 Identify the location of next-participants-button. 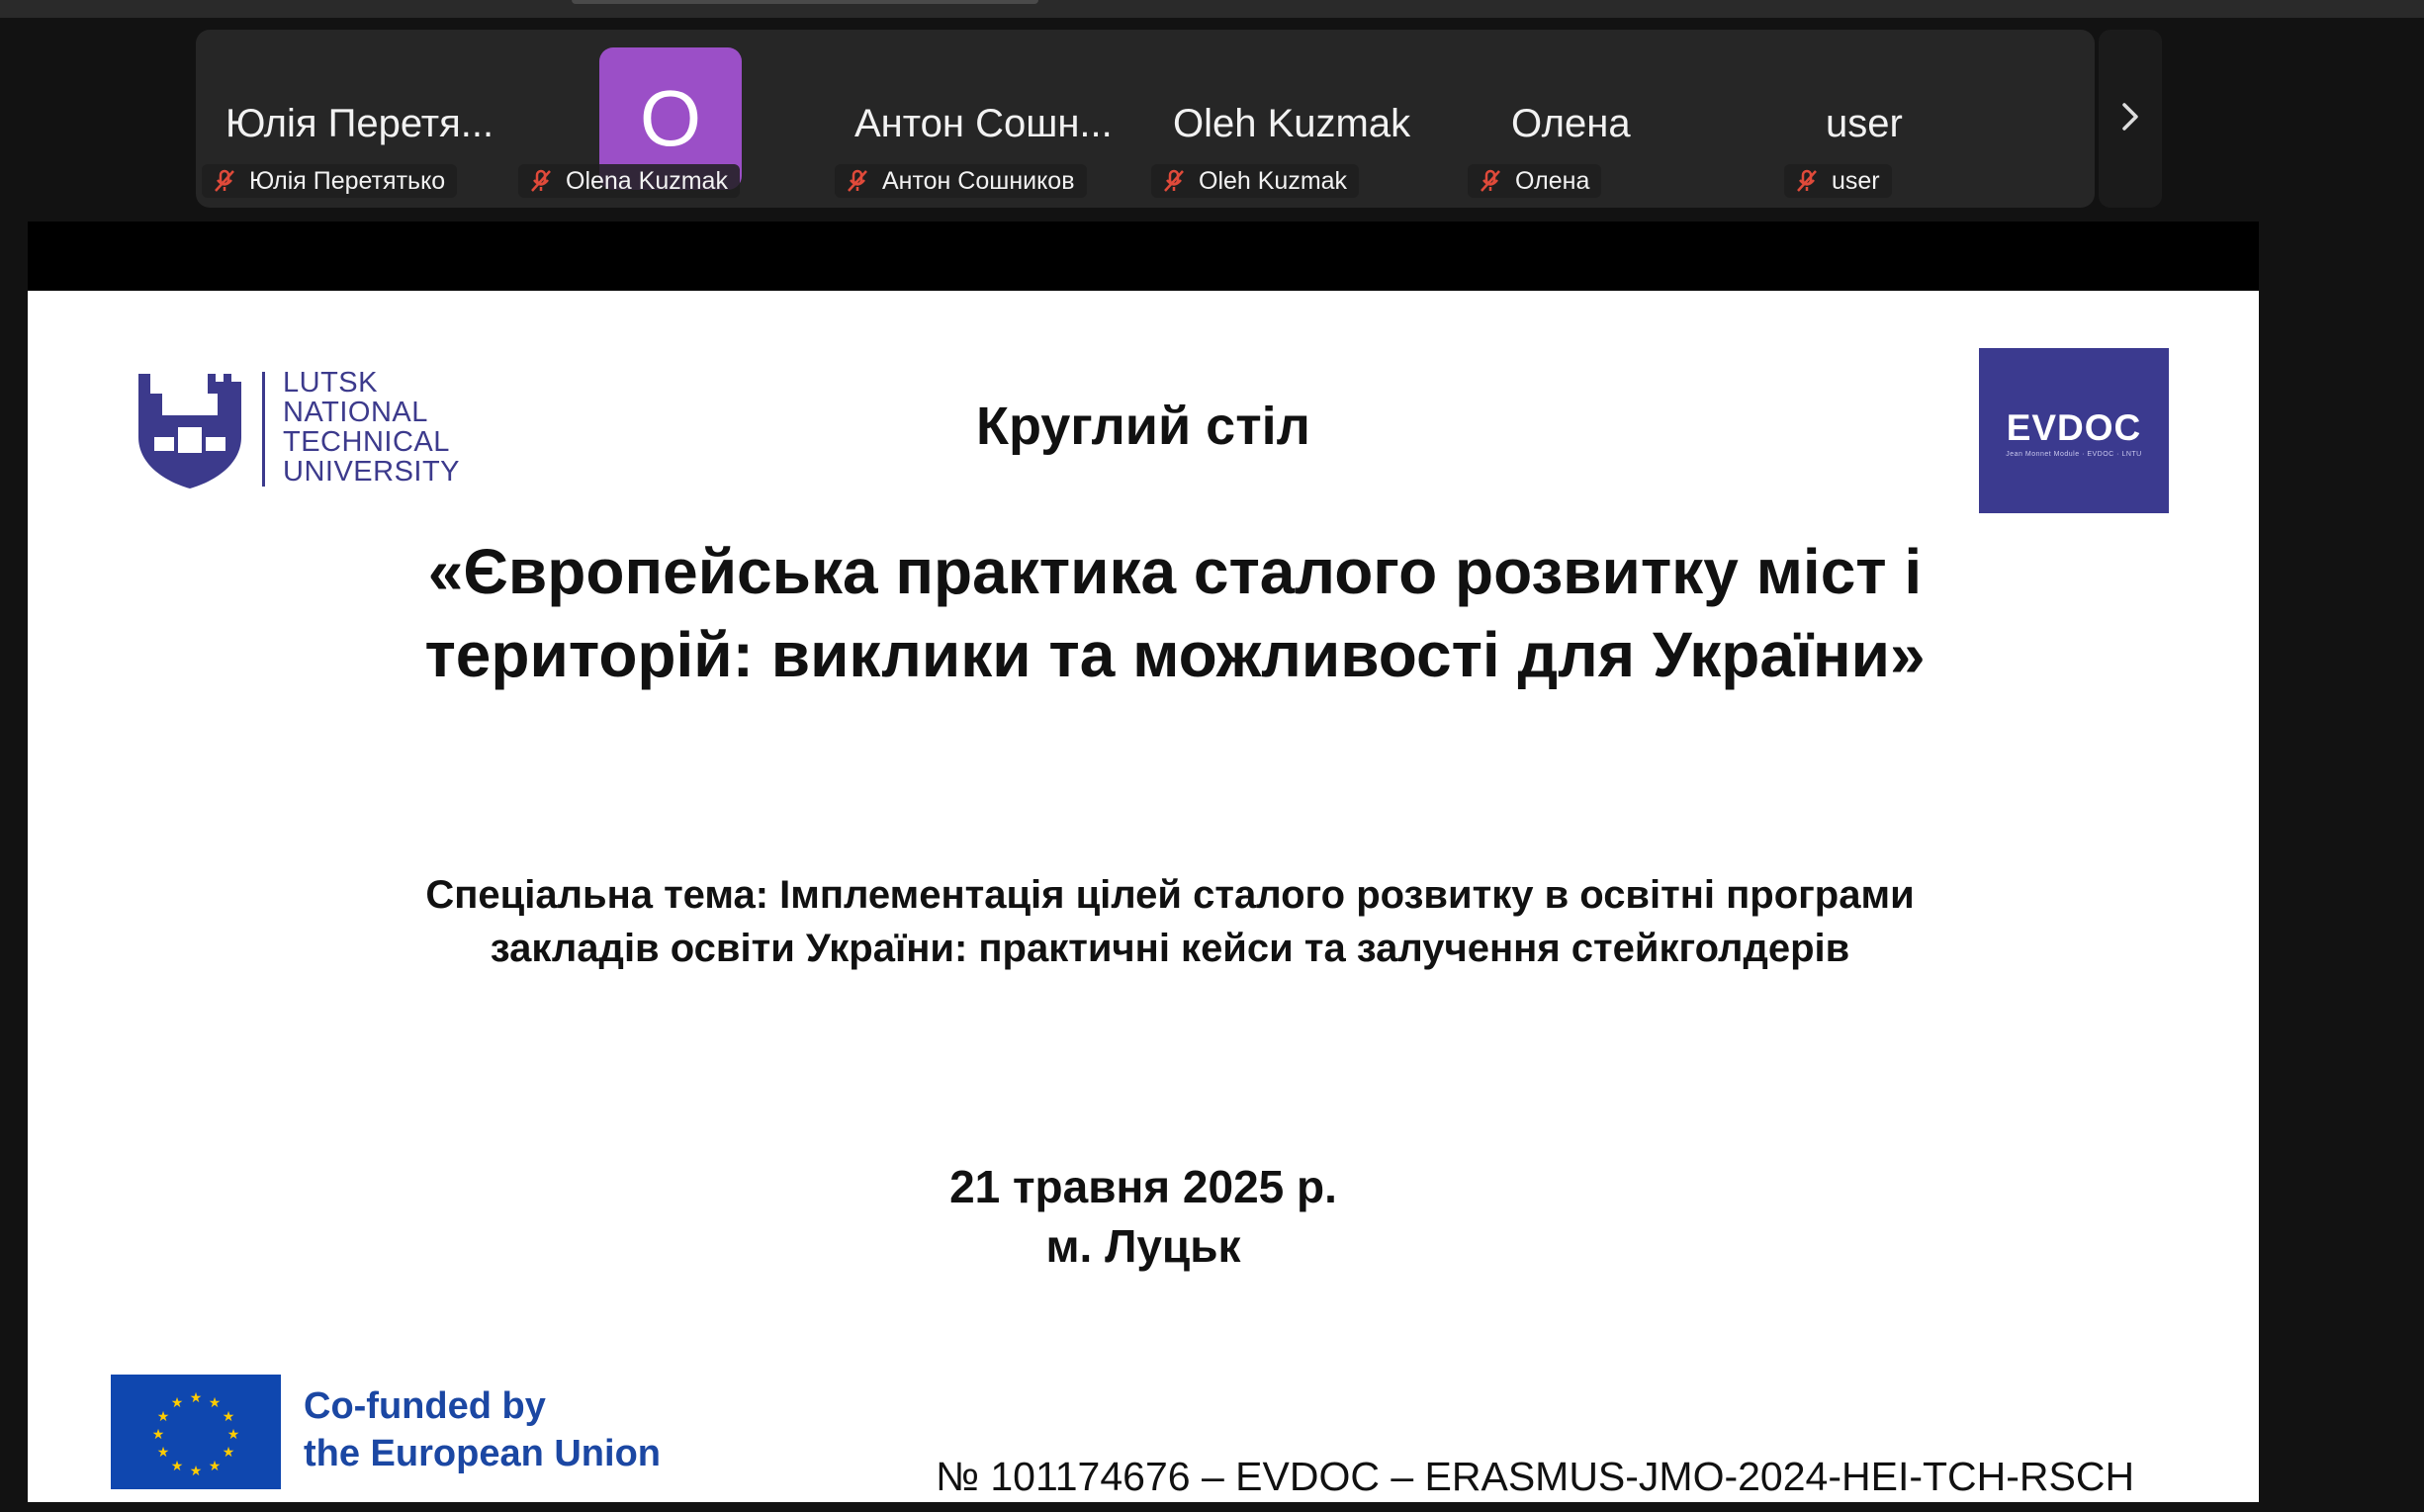
(2130, 119).